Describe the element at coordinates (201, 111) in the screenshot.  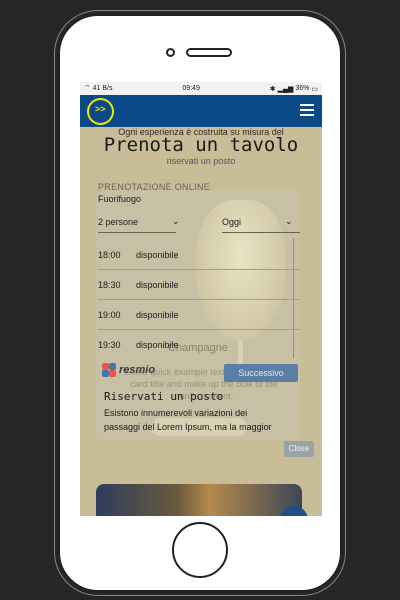
I see `top-navbar: >>` at that location.